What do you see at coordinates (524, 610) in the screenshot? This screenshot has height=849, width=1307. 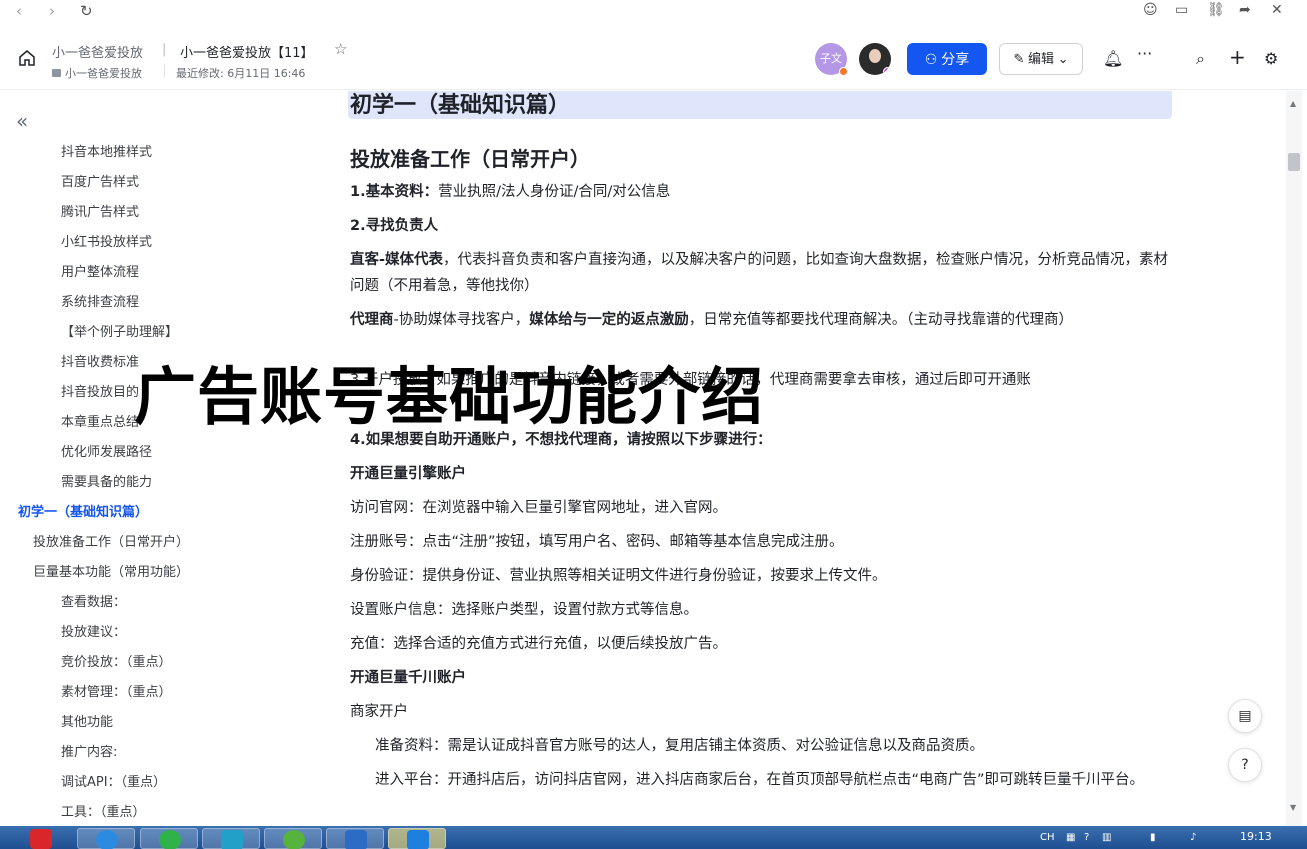 I see `paragraph: 设置账户信息：选择账户类型，设置付款方式等信息。` at bounding box center [524, 610].